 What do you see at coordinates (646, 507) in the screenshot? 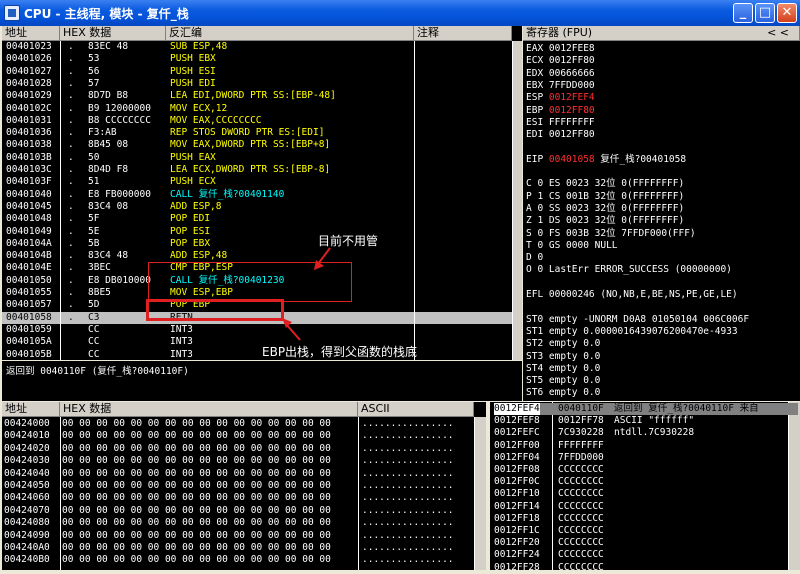
I see `stack-row: 0012FF14 CCCCCCCC` at bounding box center [646, 507].